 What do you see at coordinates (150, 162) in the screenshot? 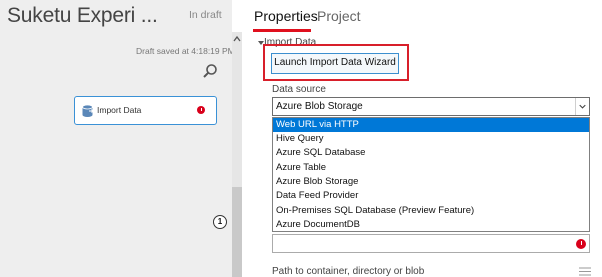
I see `import-data-module: Import Data 1` at bounding box center [150, 162].